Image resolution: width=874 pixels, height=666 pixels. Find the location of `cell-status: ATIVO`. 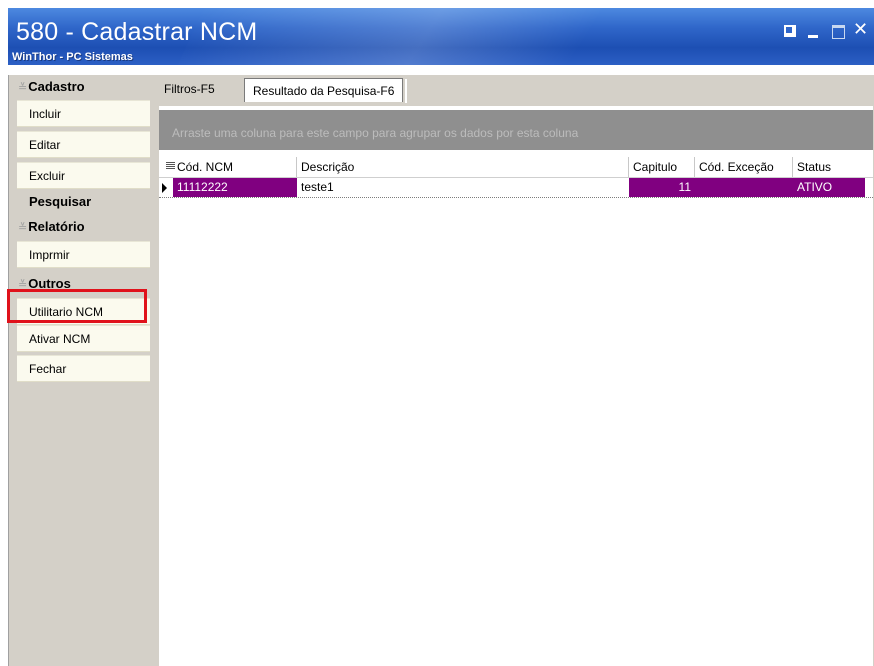

cell-status: ATIVO is located at coordinates (829, 187).